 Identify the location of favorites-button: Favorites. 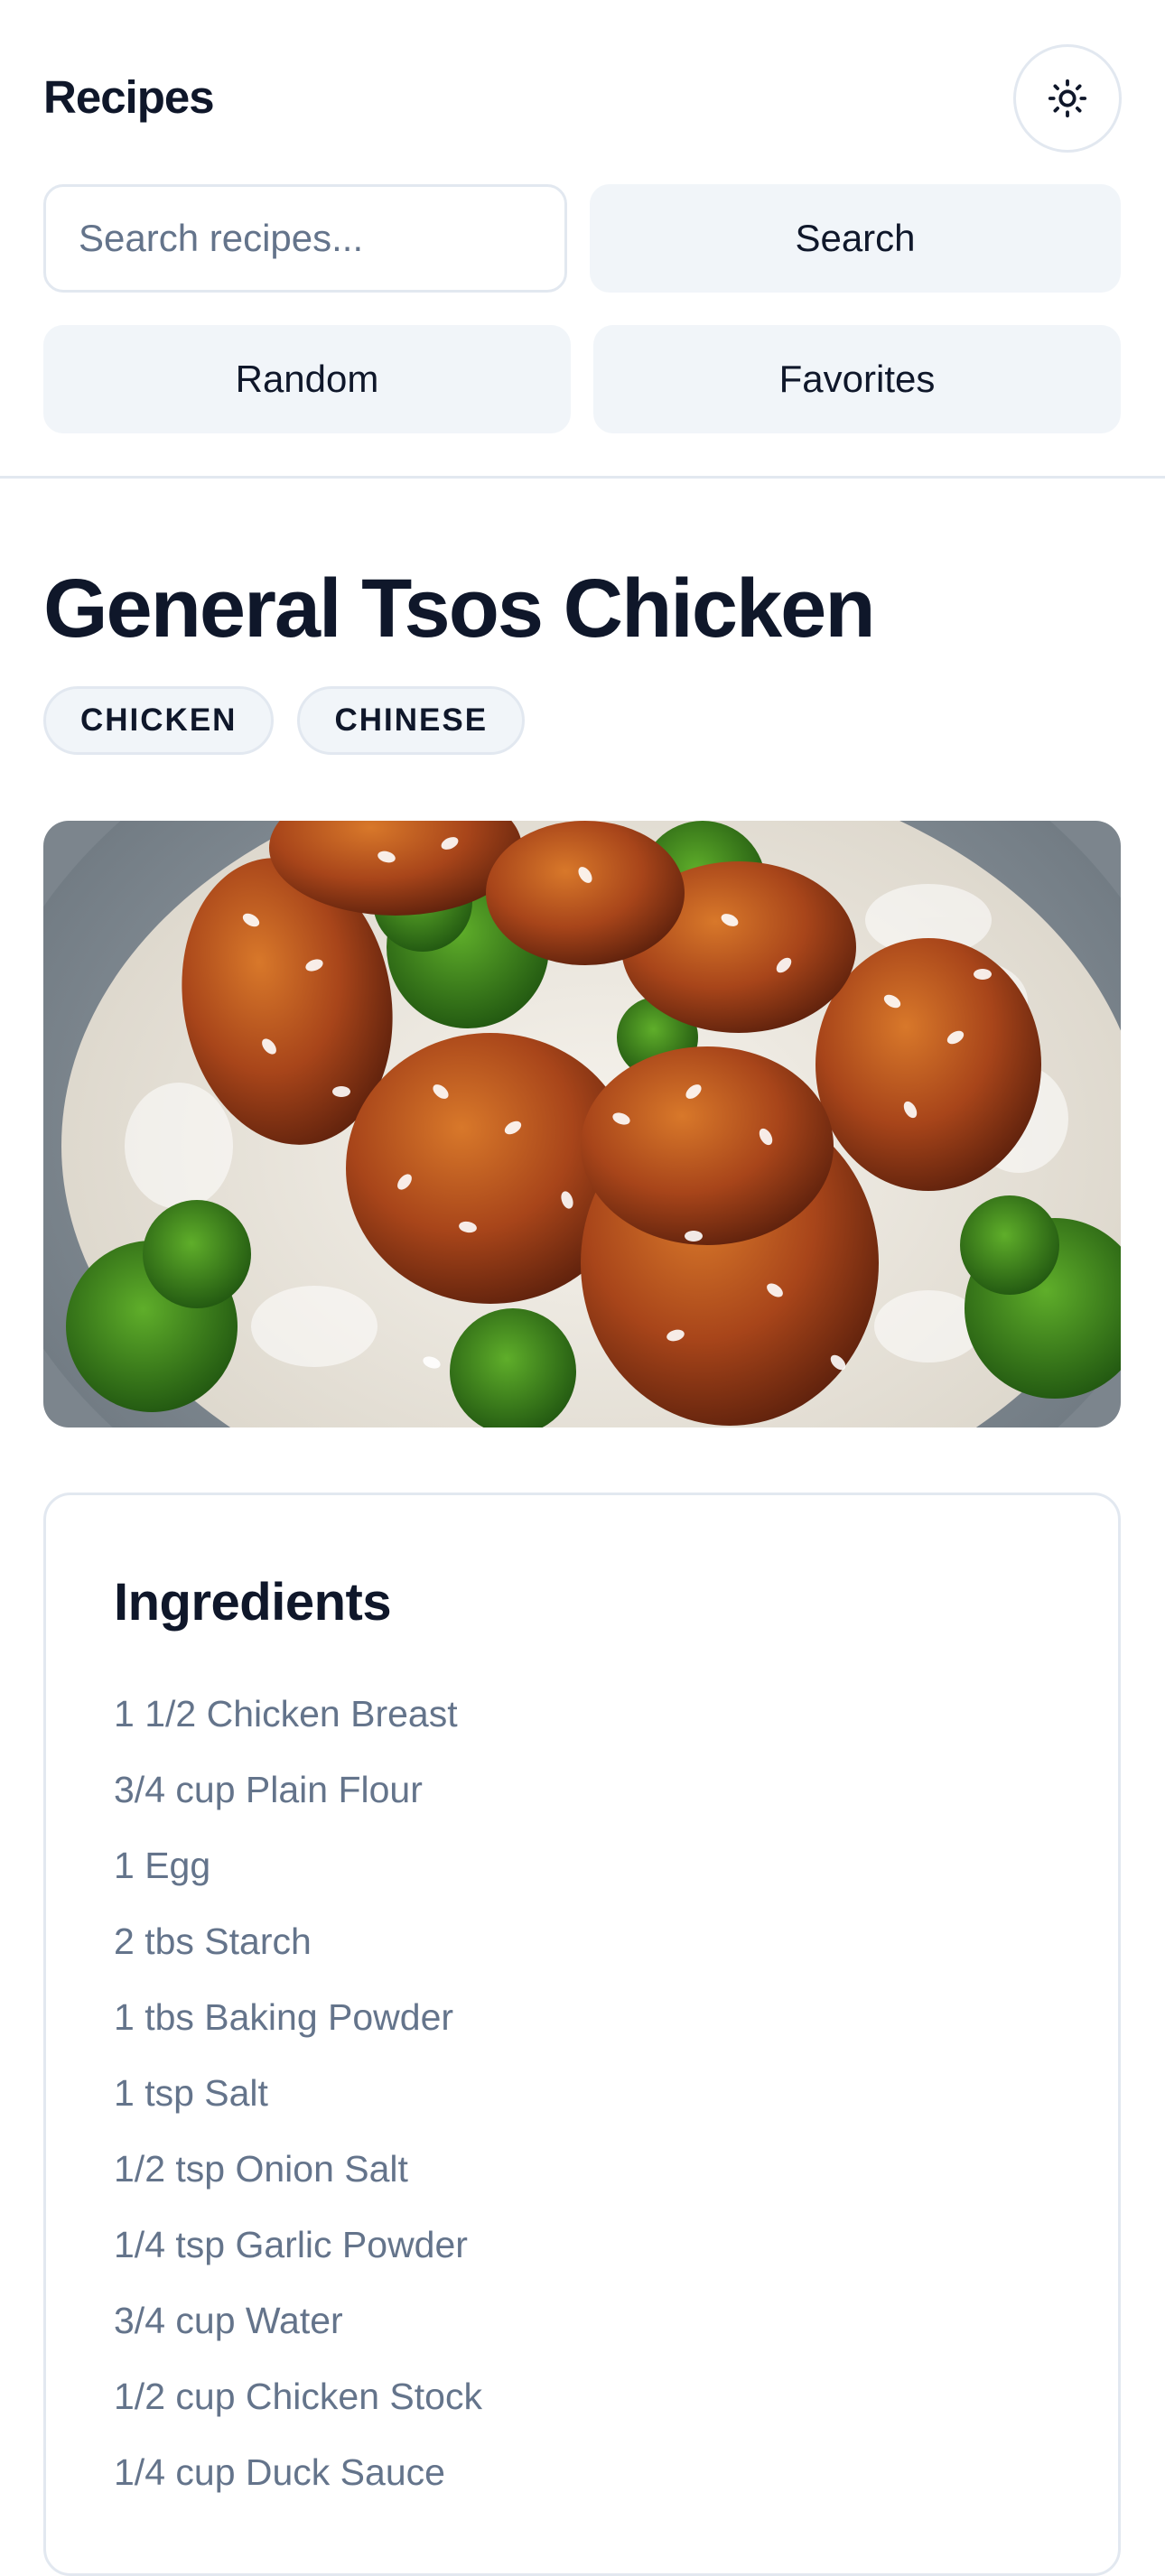
(857, 379).